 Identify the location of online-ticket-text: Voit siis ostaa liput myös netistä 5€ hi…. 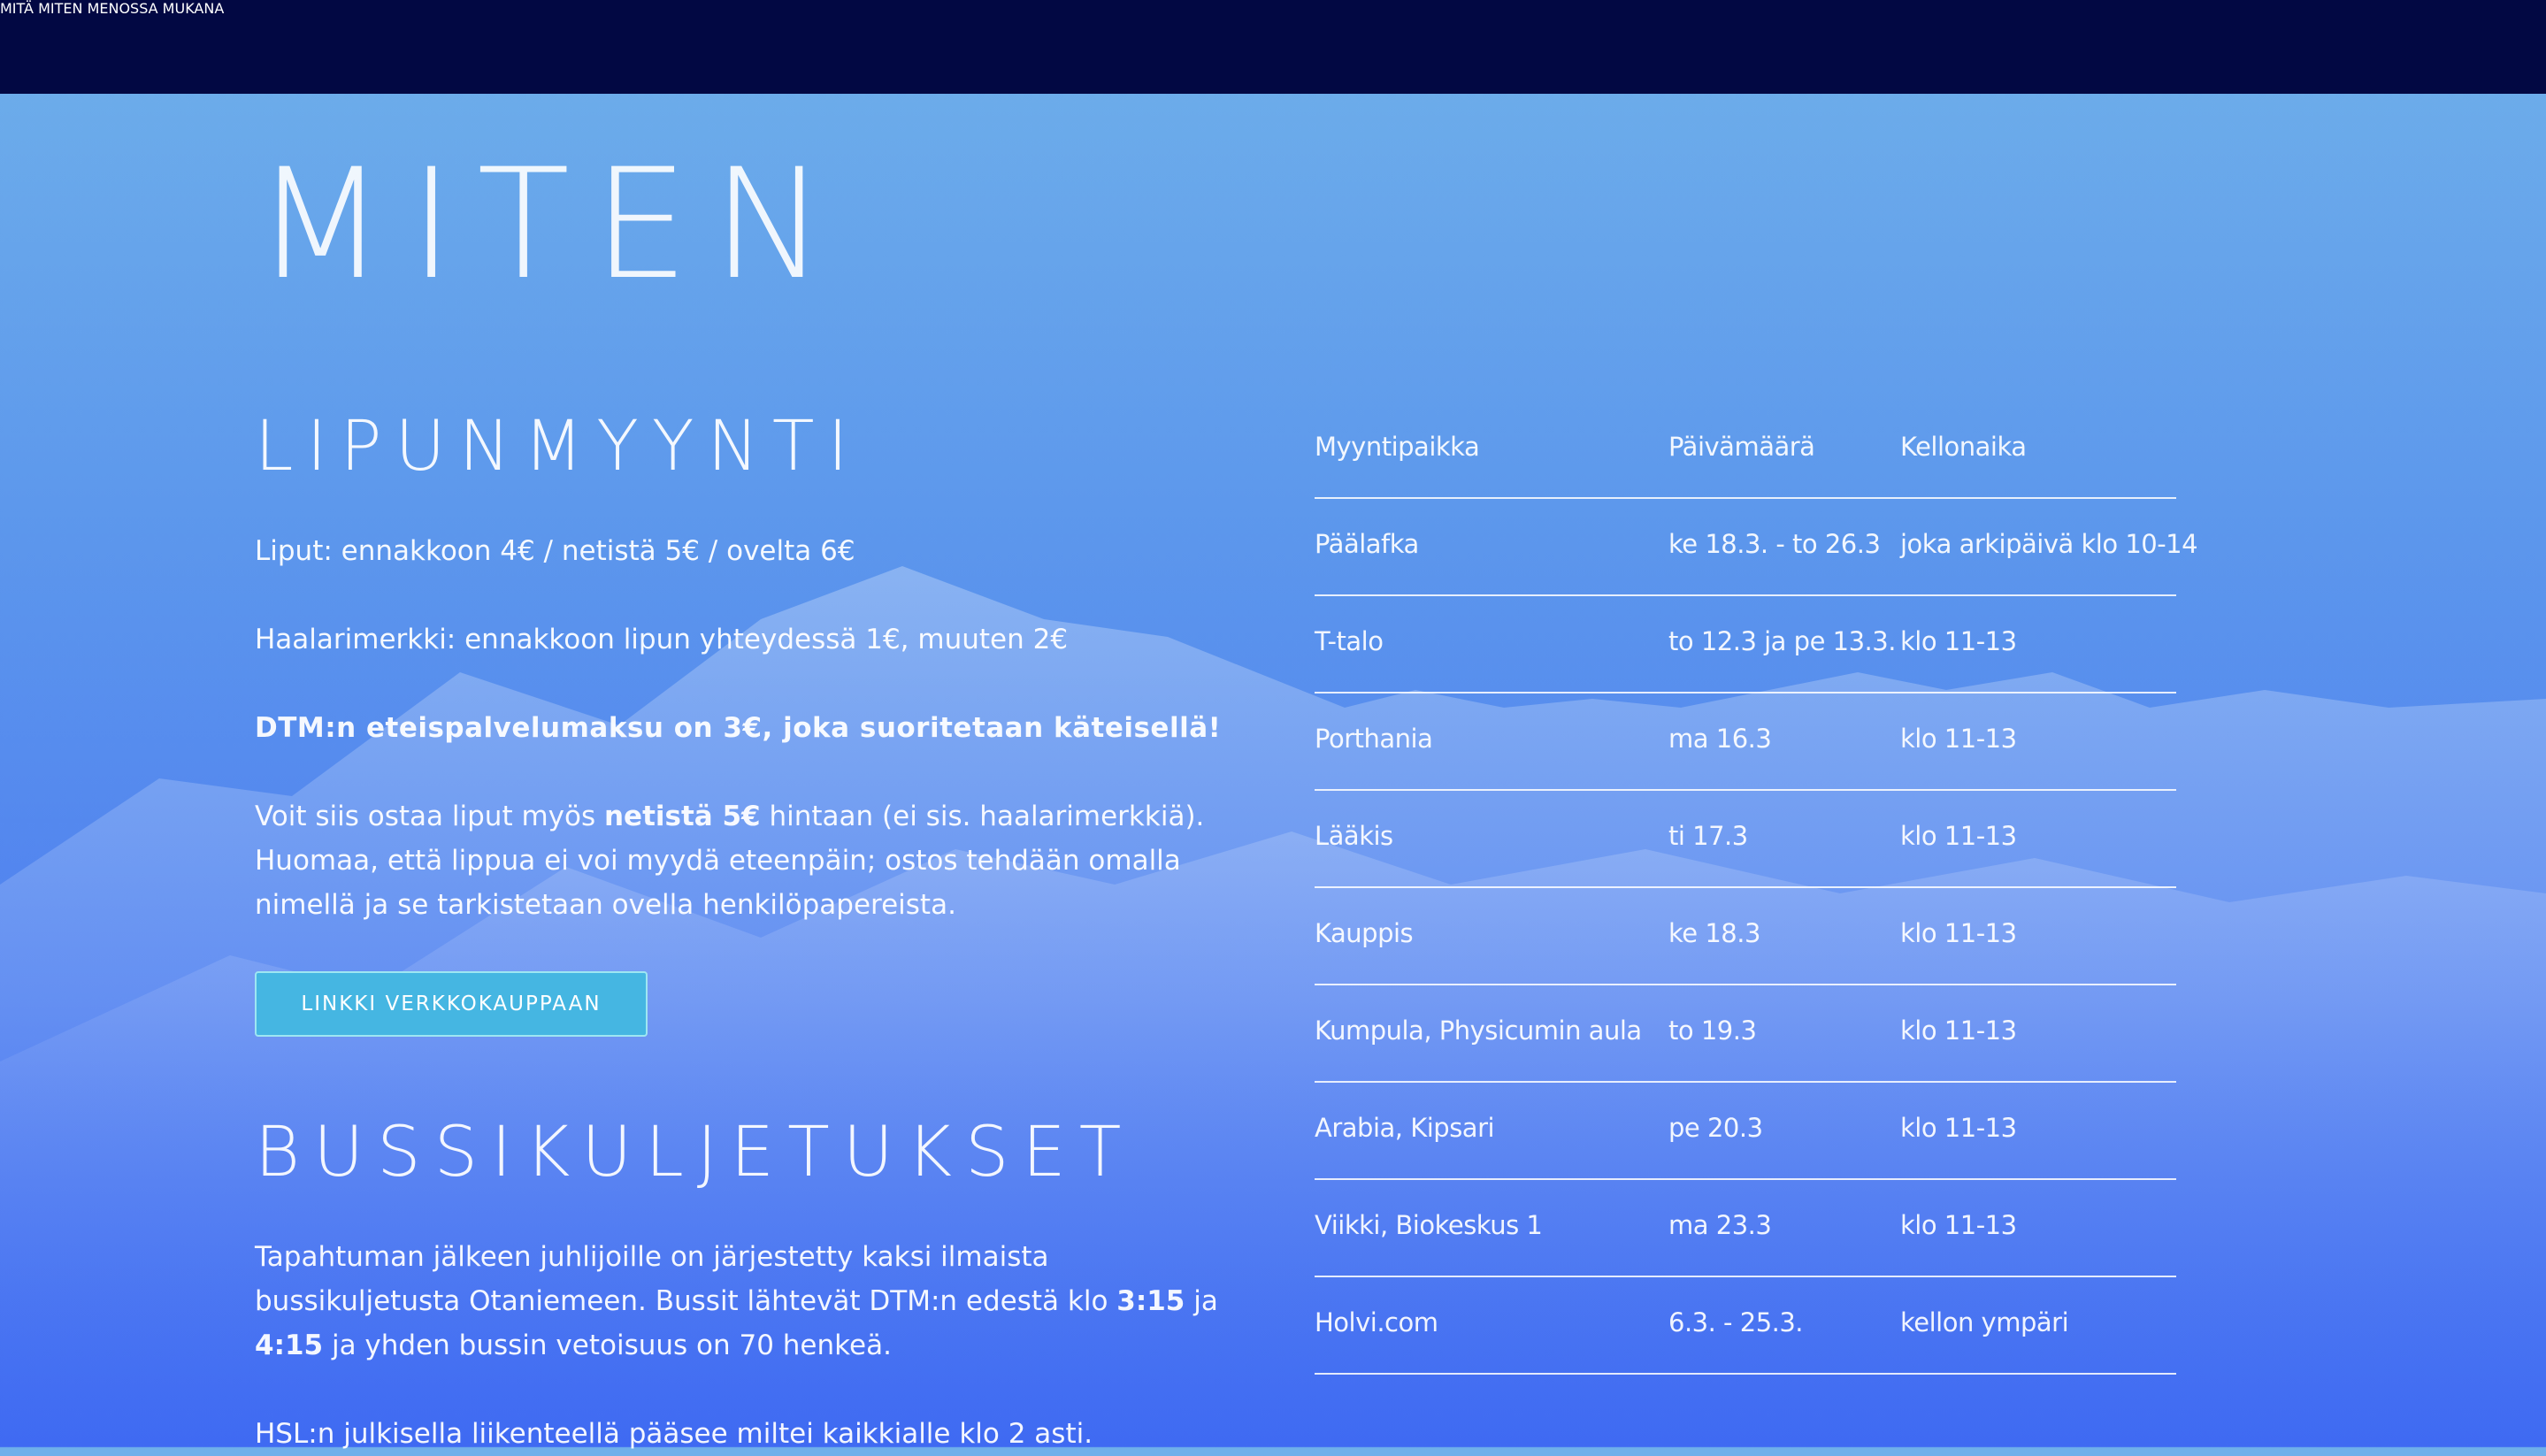
(750, 860).